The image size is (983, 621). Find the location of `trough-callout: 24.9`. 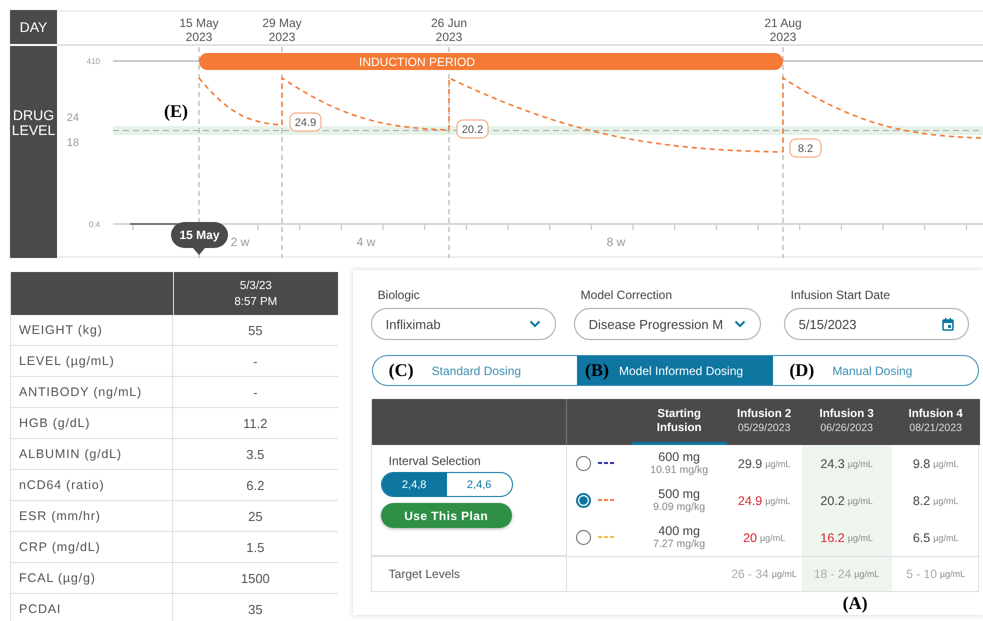

trough-callout: 24.9 is located at coordinates (305, 122).